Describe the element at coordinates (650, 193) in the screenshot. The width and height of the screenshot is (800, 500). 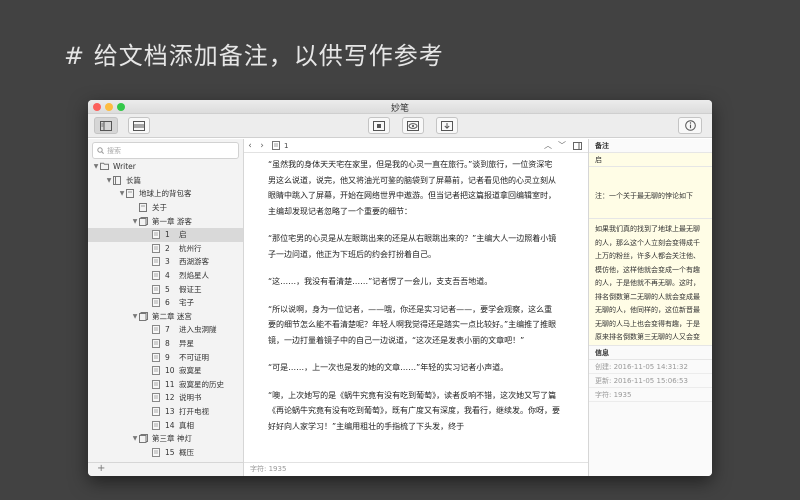
I see `note-line: 注：一个关于最无聊的悖论如下` at that location.